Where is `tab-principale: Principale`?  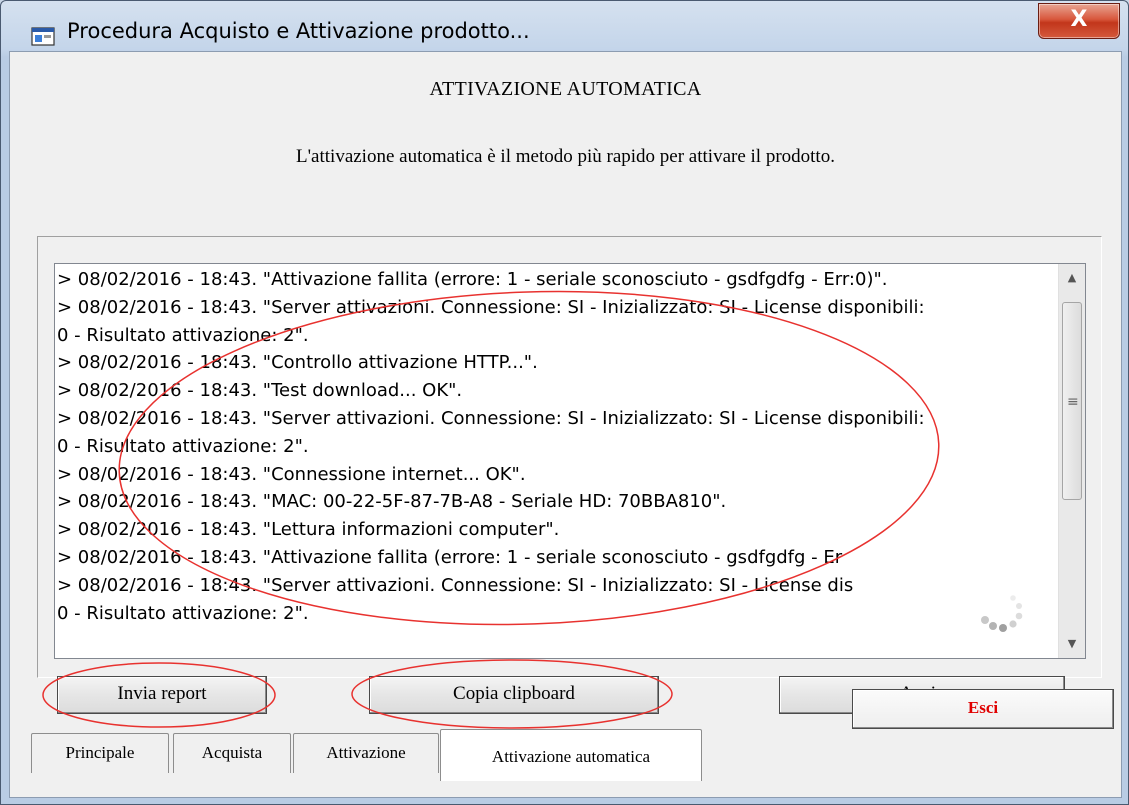 tab-principale: Principale is located at coordinates (100, 753).